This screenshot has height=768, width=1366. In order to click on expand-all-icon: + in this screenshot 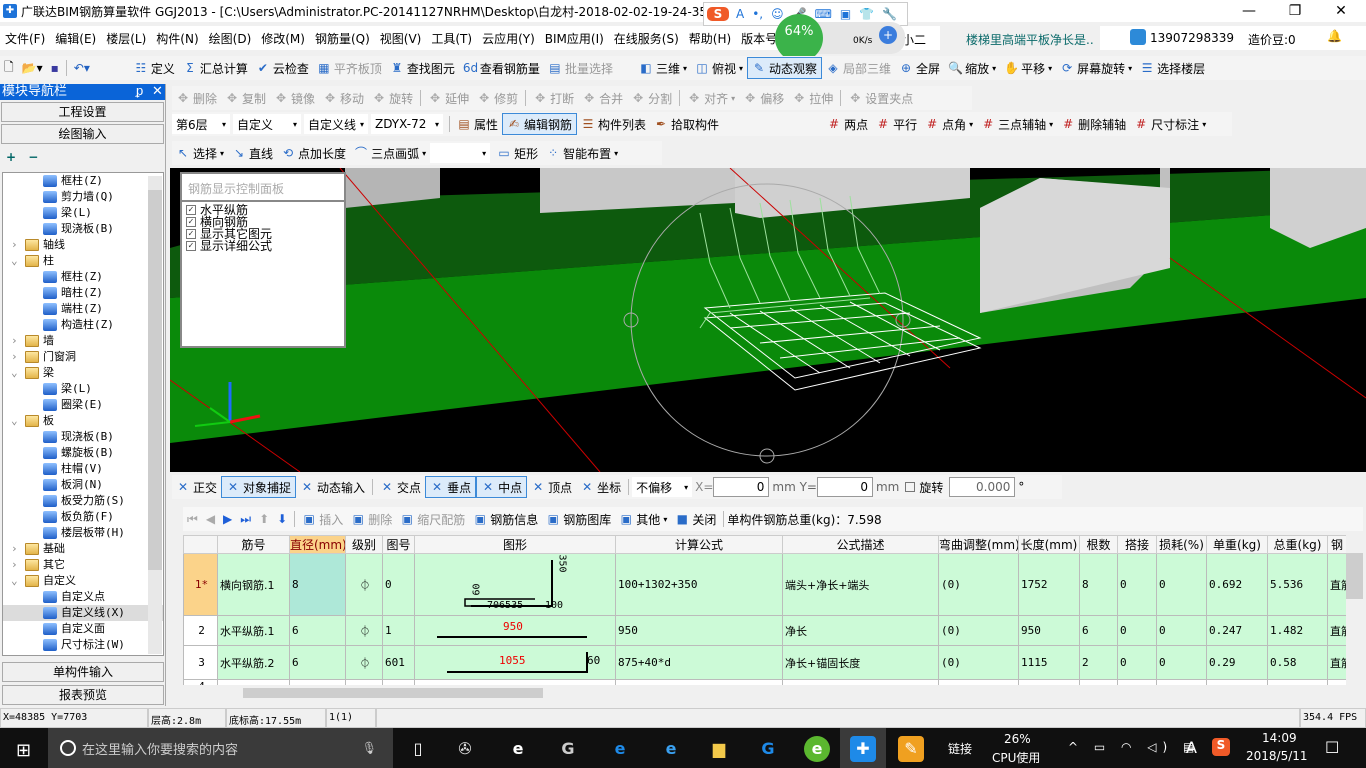, I will do `click(11, 157)`.